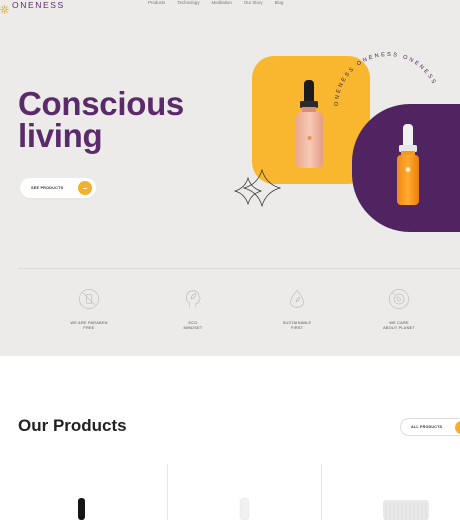  What do you see at coordinates (257, 188) in the screenshot?
I see `sparkle-outline-icon` at bounding box center [257, 188].